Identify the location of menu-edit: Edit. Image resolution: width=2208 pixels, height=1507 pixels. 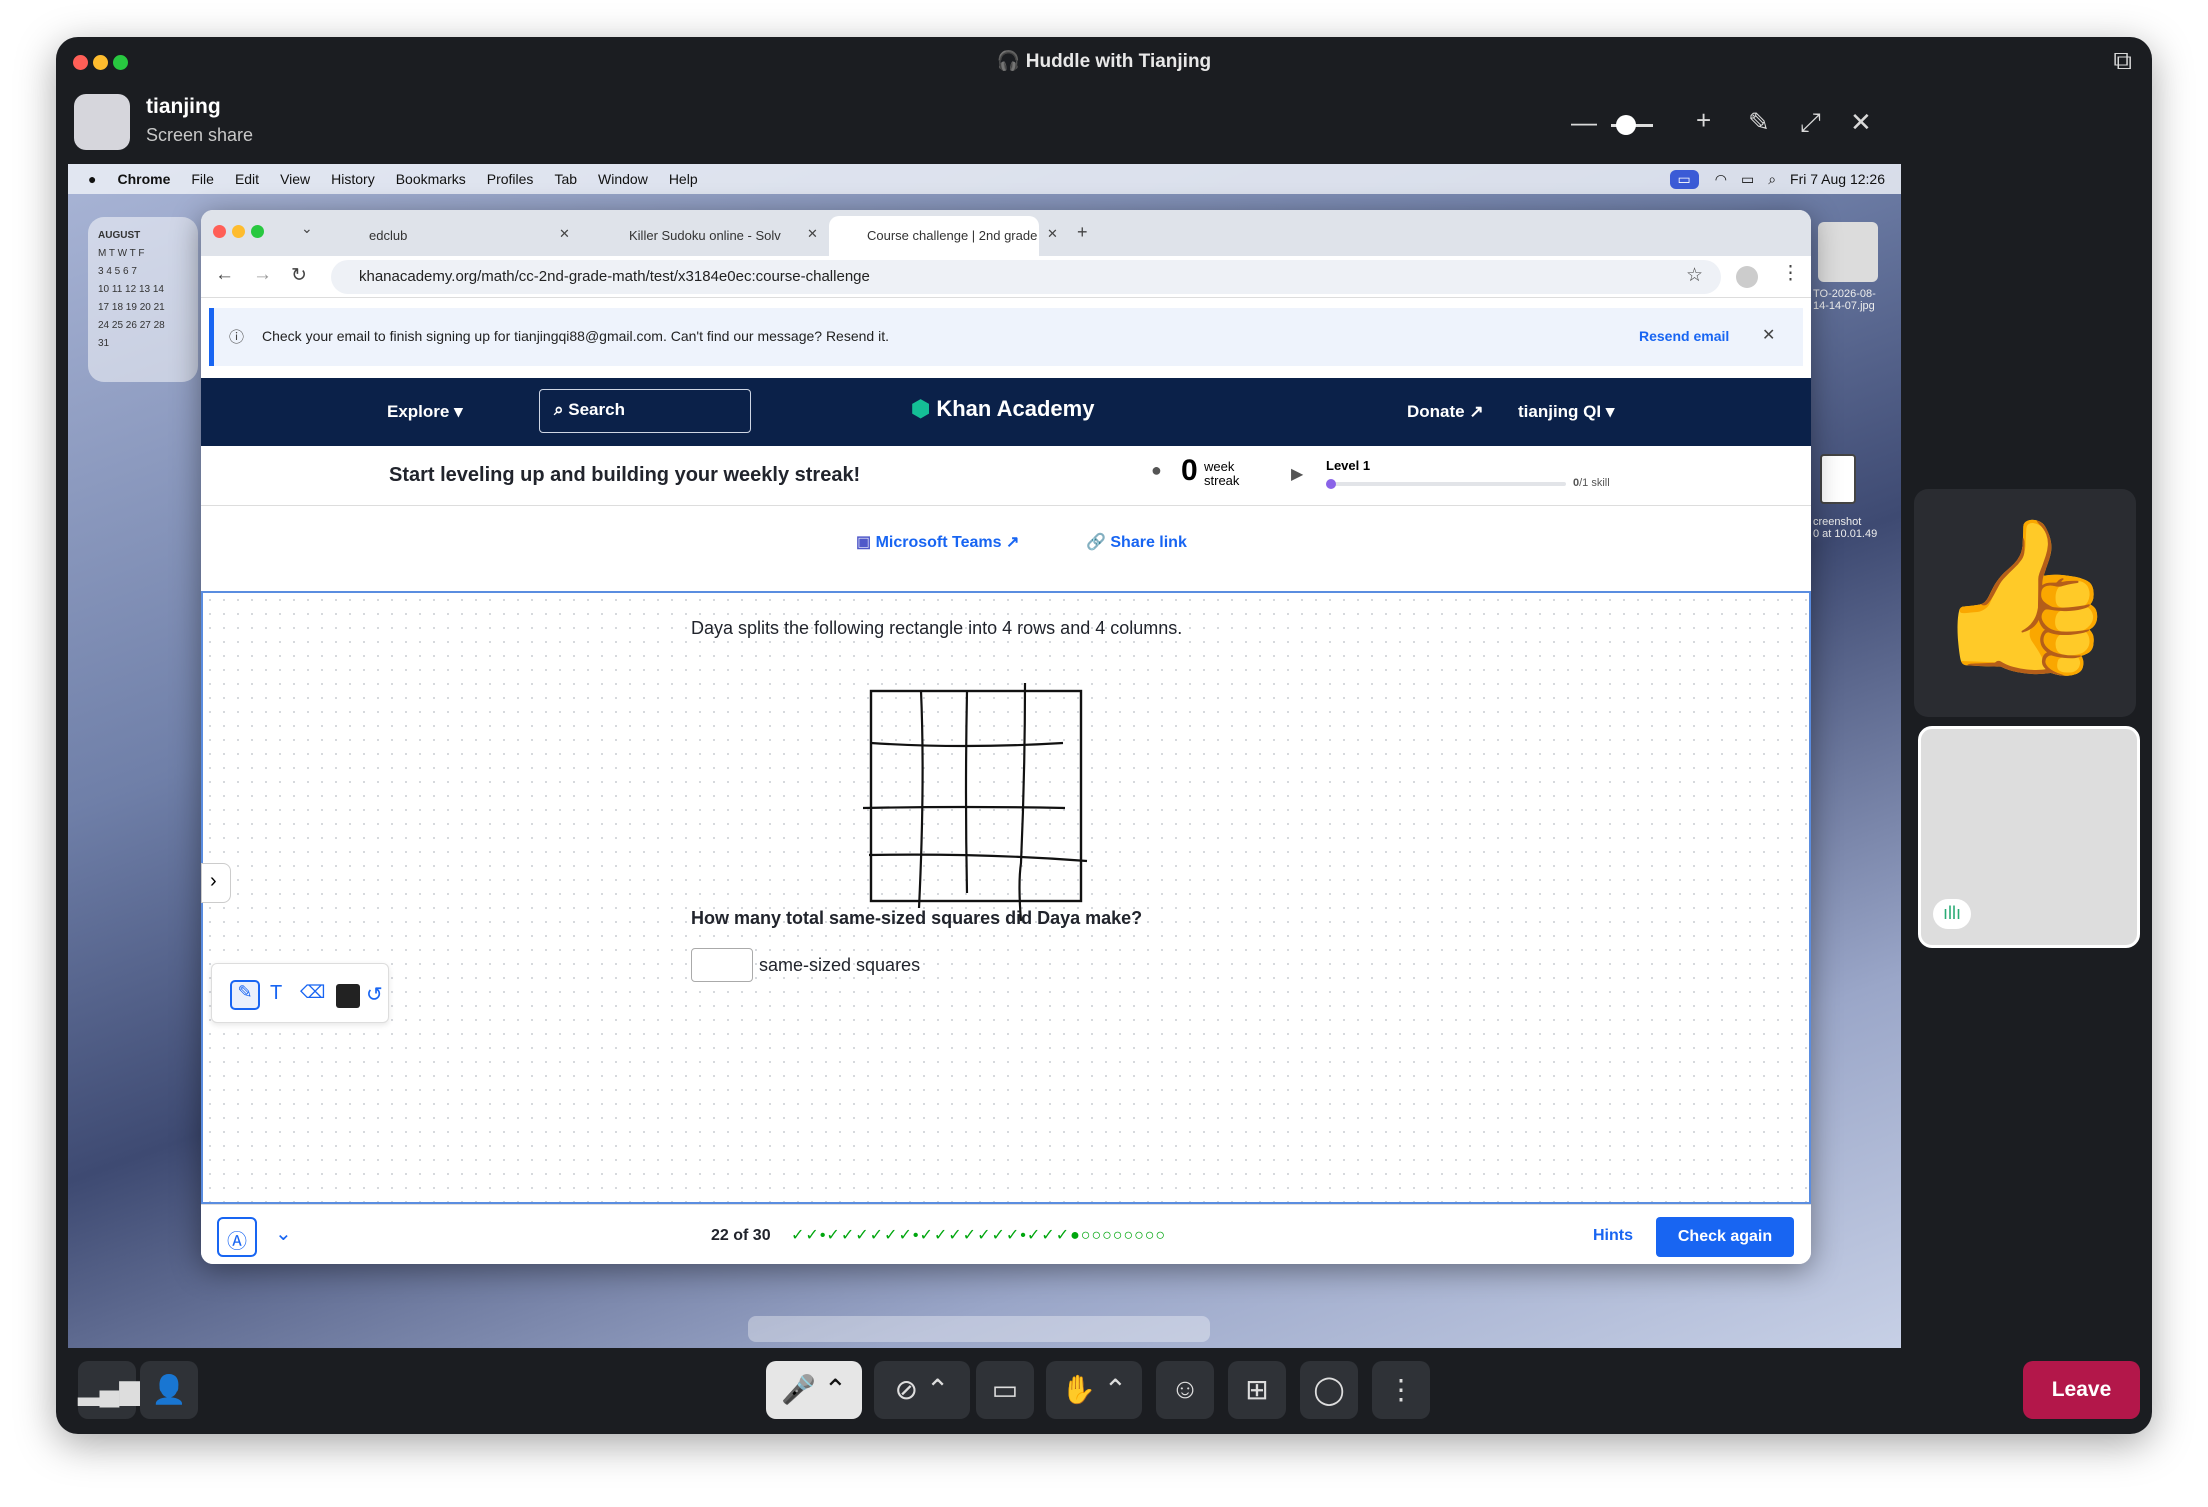
(247, 179).